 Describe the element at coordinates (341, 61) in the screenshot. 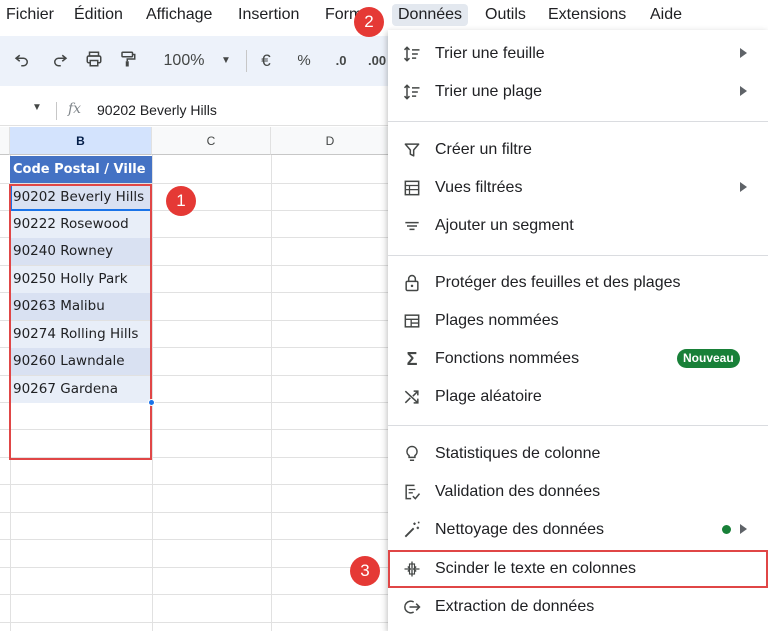

I see `decrease-decimals-button: .0` at that location.